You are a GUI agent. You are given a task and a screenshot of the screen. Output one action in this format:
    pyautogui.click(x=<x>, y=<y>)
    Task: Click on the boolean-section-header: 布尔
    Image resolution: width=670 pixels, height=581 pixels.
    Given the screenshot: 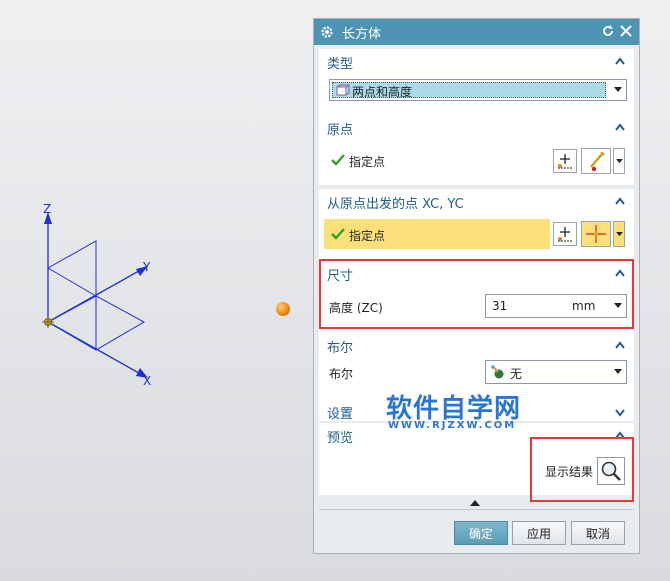 What is the action you would take?
    pyautogui.click(x=476, y=346)
    